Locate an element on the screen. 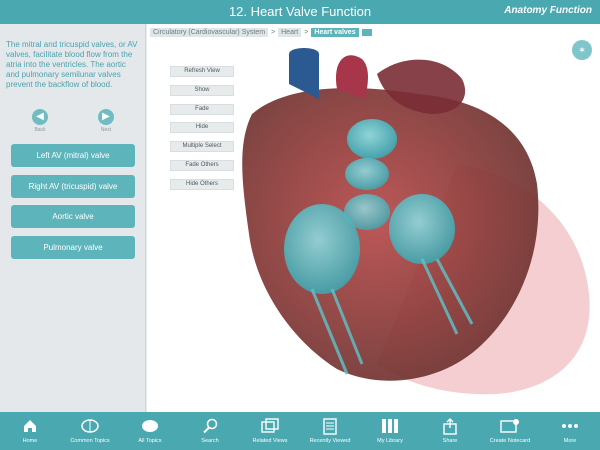 Image resolution: width=600 pixels, height=450 pixels. pulmonary-valve-shape is located at coordinates (372, 139).